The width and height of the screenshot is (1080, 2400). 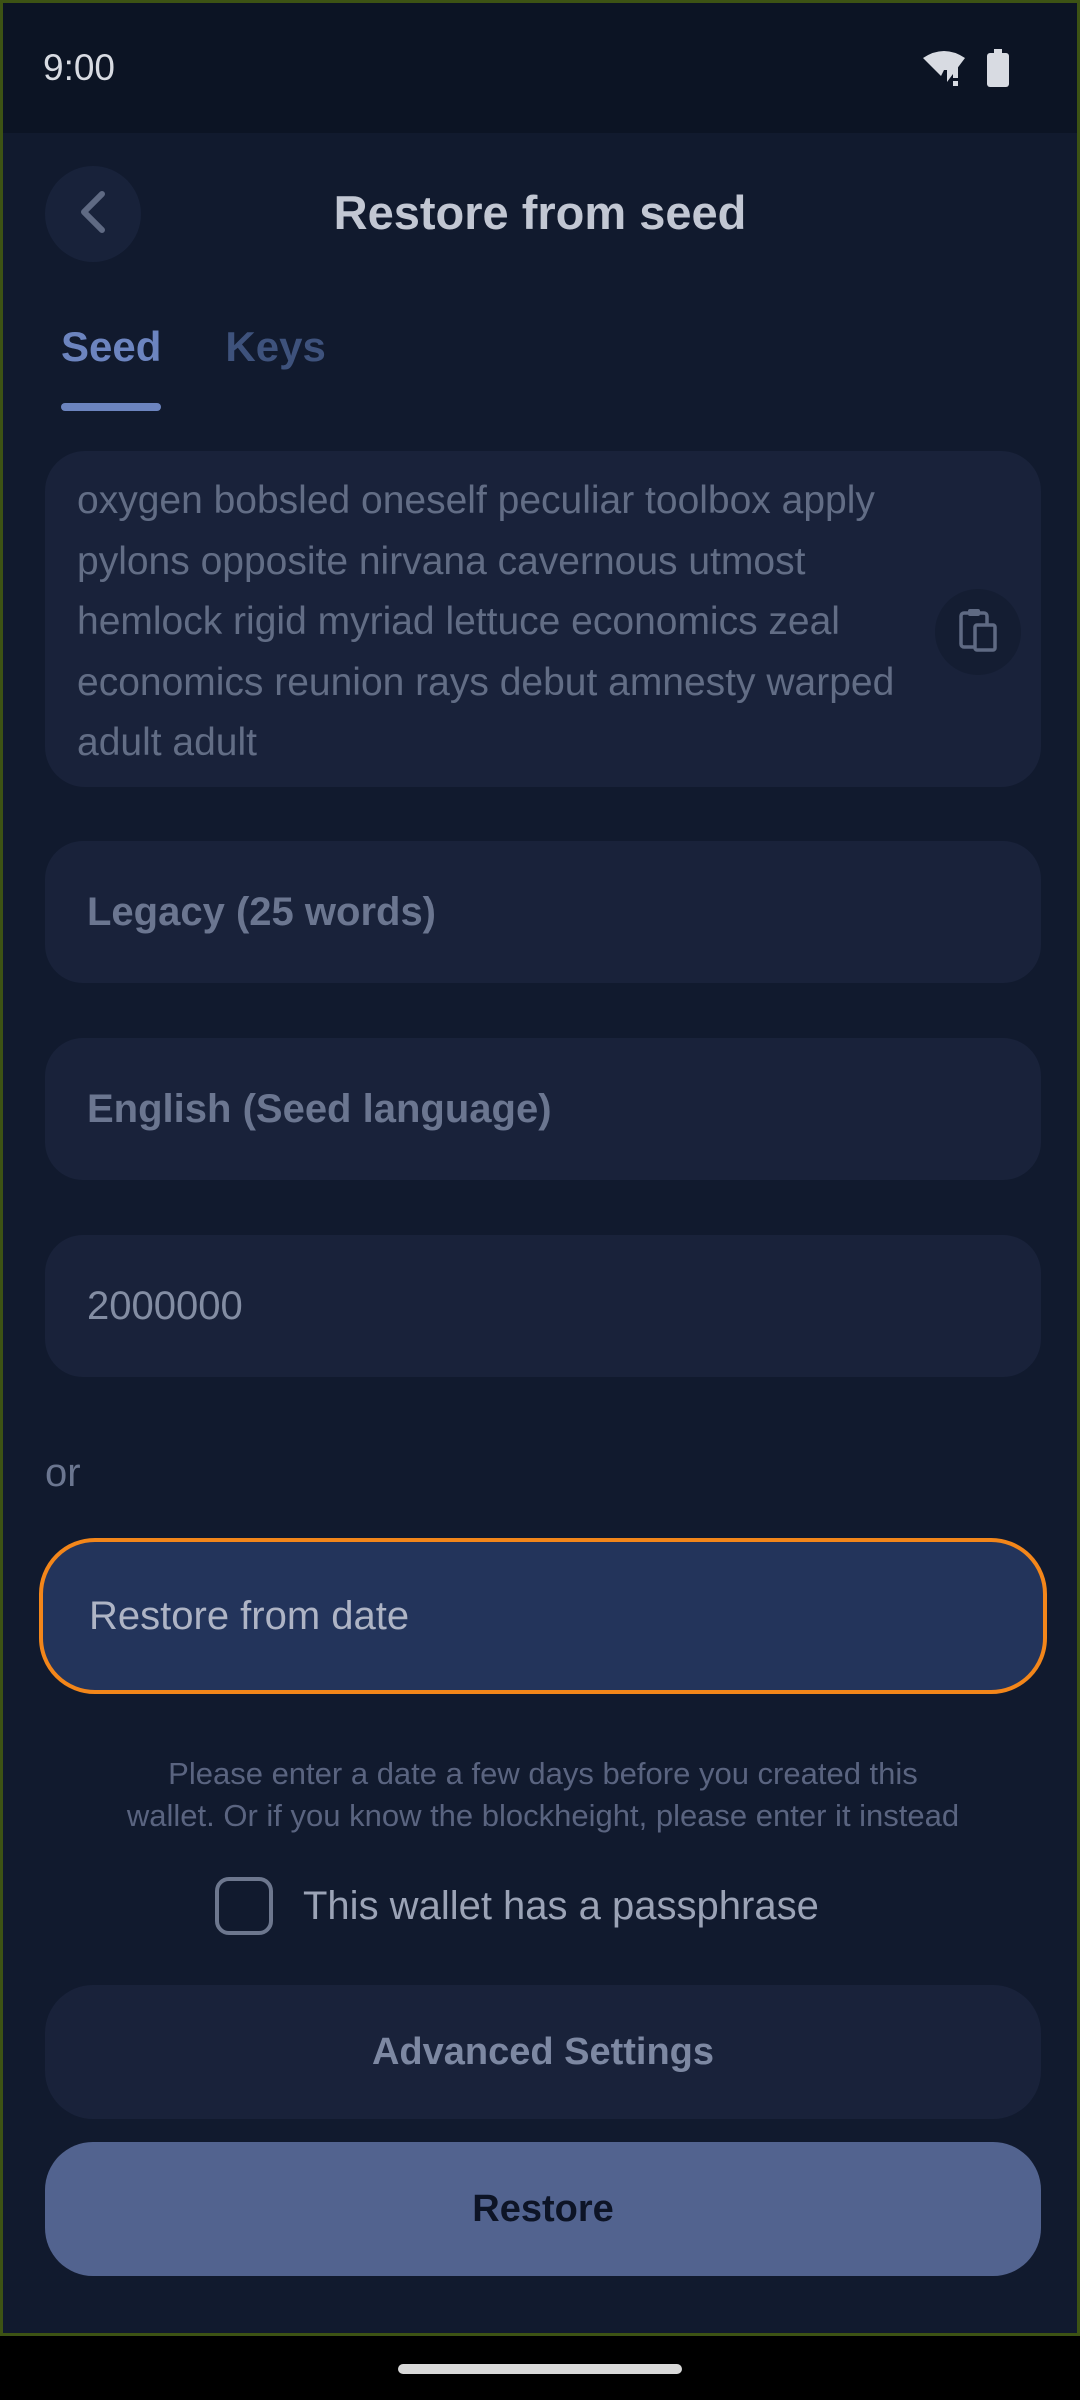 What do you see at coordinates (193, 367) in the screenshot?
I see `tab-bar: Seed Keys` at bounding box center [193, 367].